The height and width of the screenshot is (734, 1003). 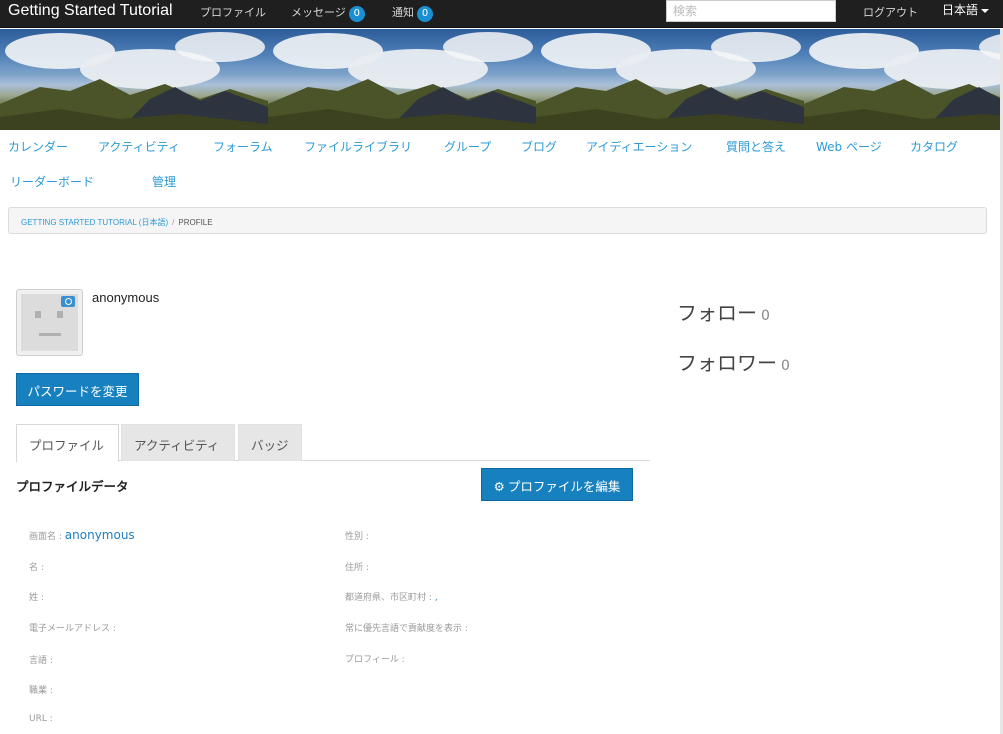 I want to click on field-gender: 性別 :, so click(x=357, y=535).